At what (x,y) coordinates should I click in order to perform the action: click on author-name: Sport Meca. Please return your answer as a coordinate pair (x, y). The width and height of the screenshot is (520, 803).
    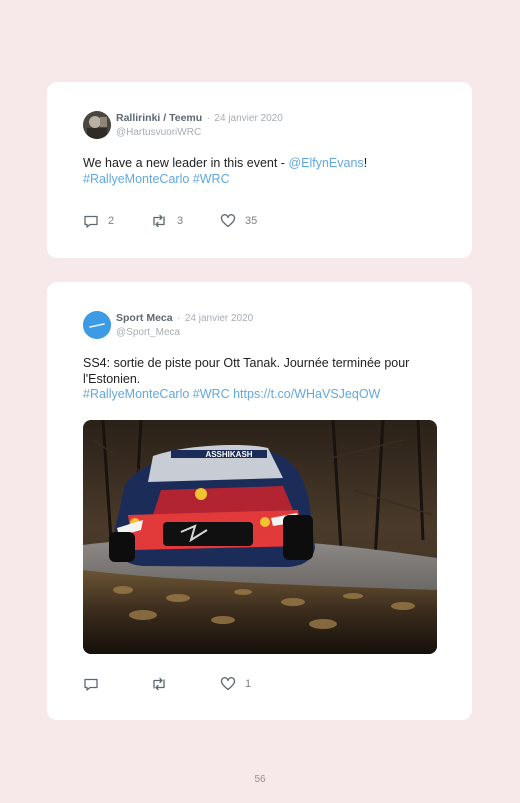
    Looking at the image, I should click on (144, 318).